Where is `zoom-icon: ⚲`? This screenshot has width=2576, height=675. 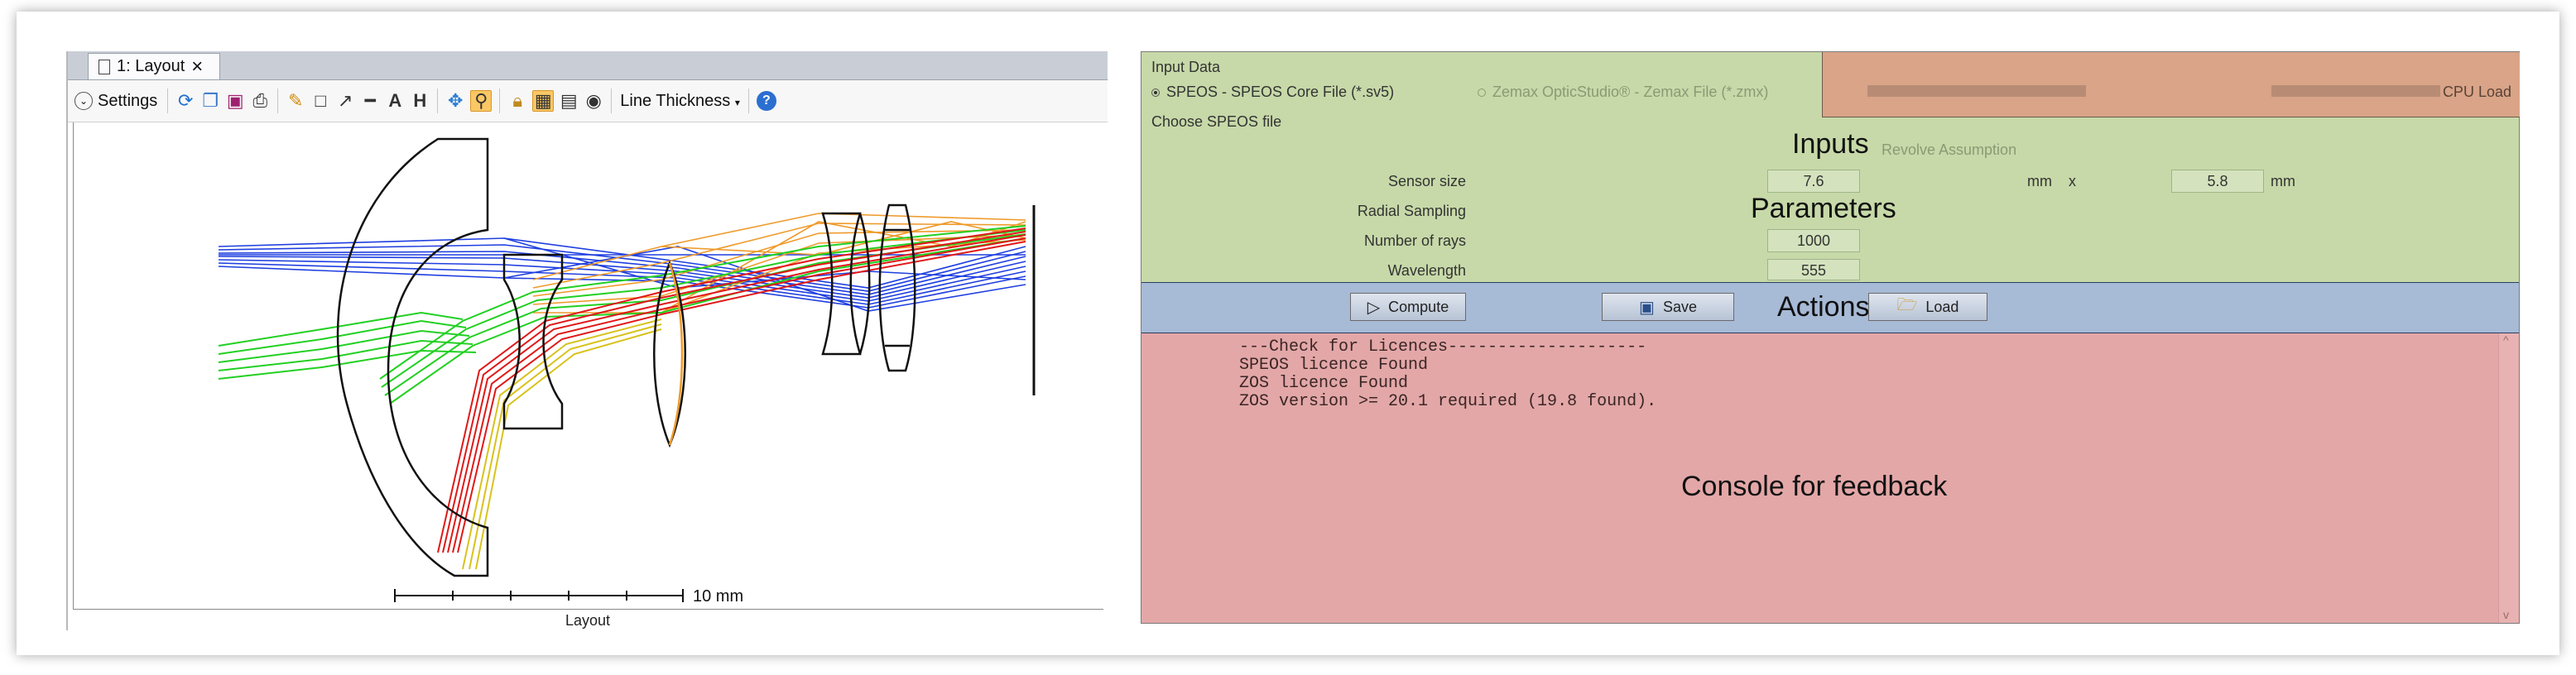
zoom-icon: ⚲ is located at coordinates (481, 101).